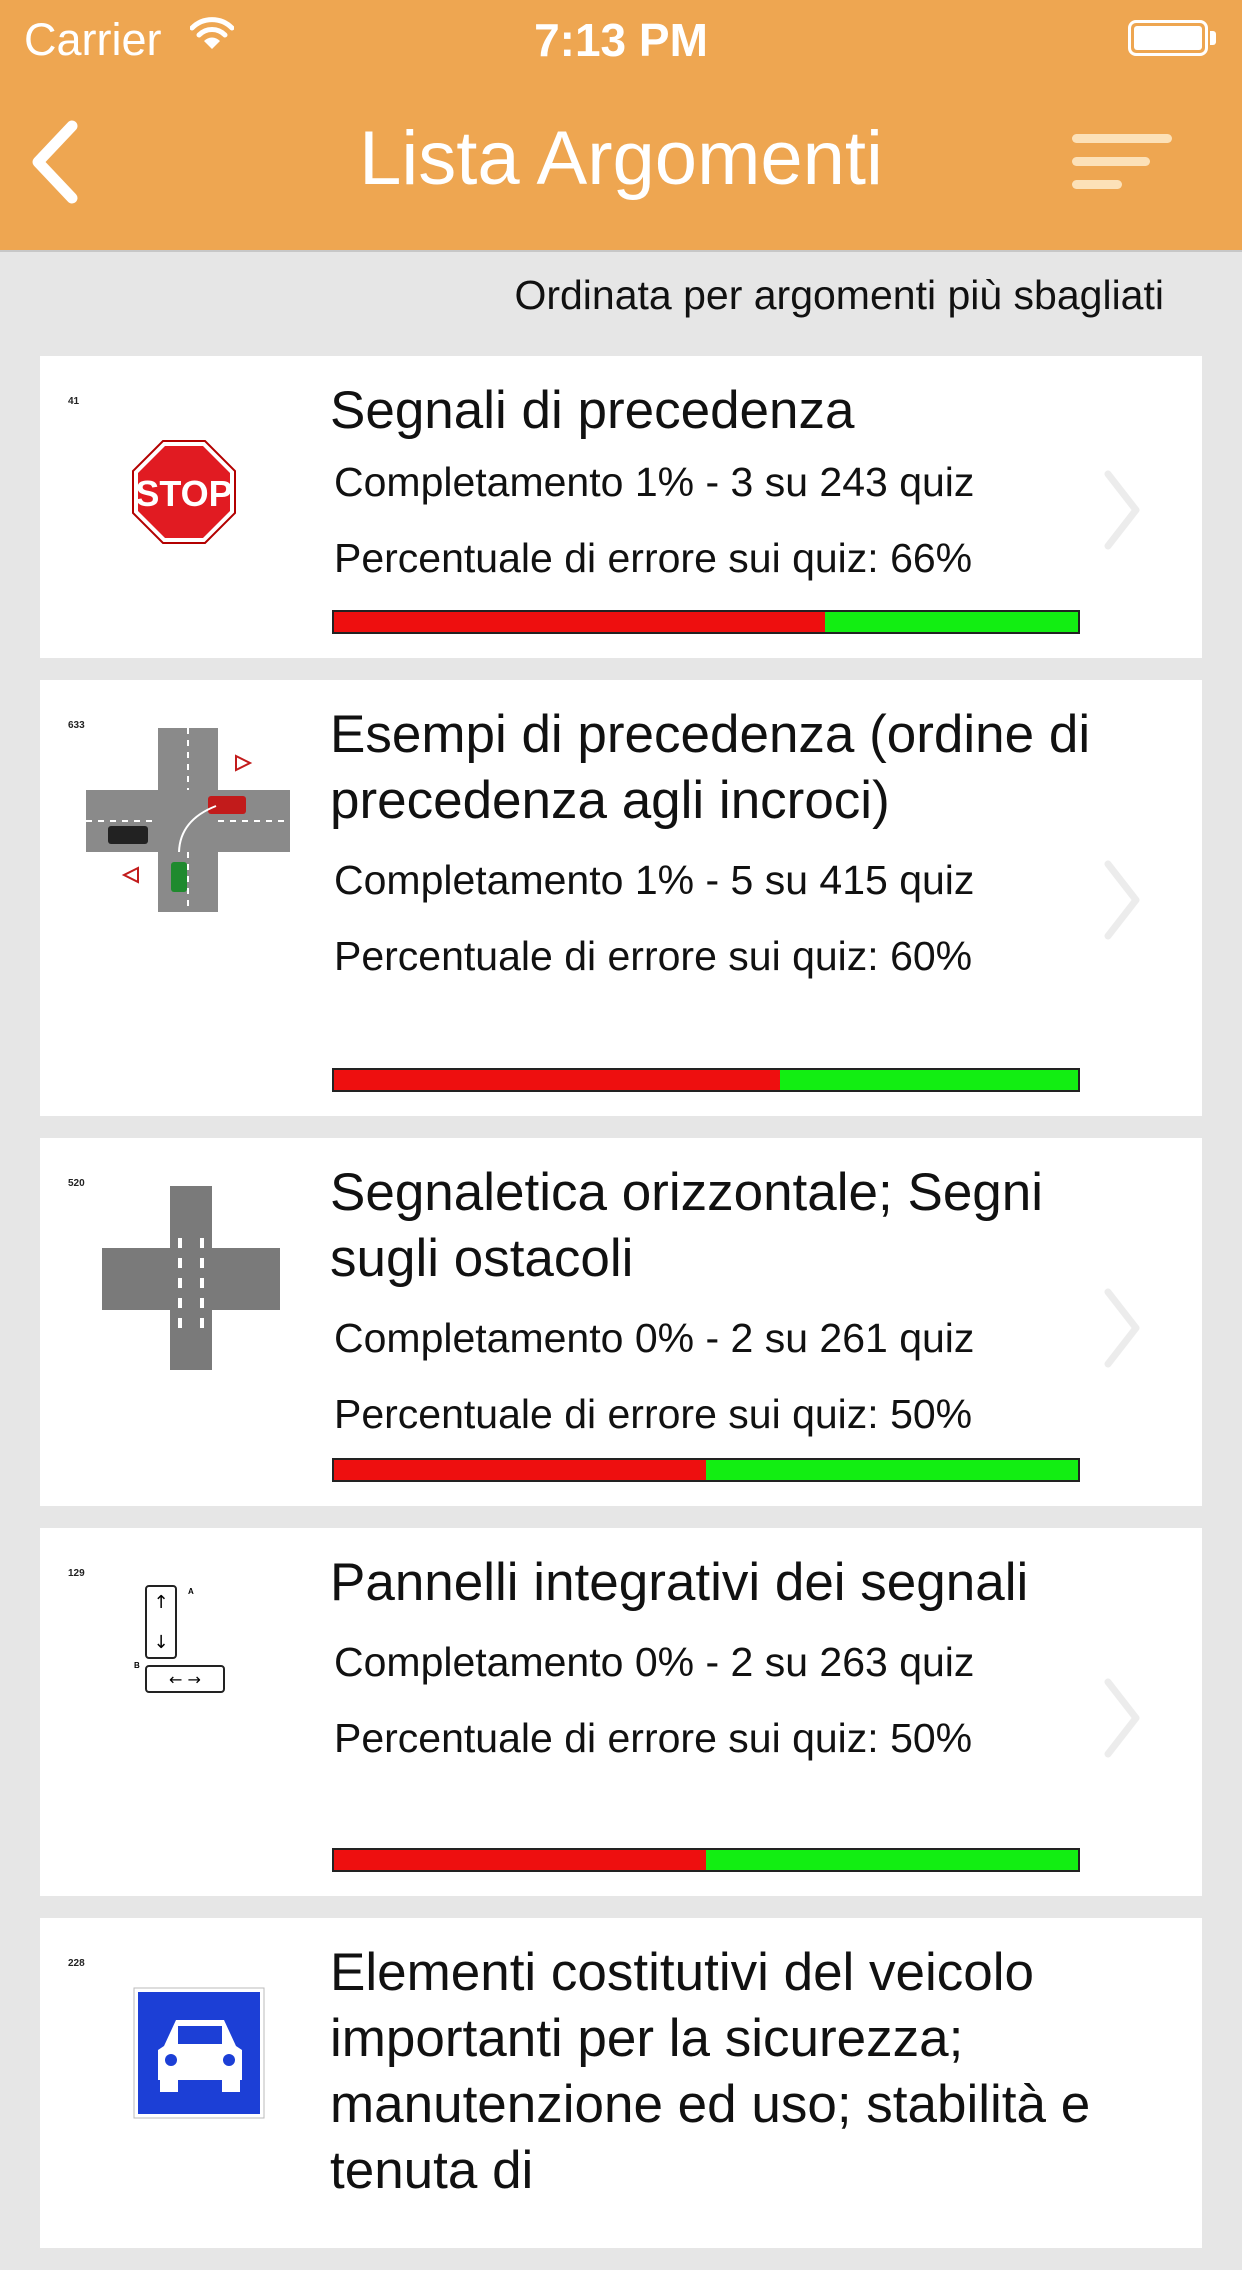 The width and height of the screenshot is (1242, 2270). What do you see at coordinates (621, 158) in the screenshot?
I see `page-title: Lista Argomenti` at bounding box center [621, 158].